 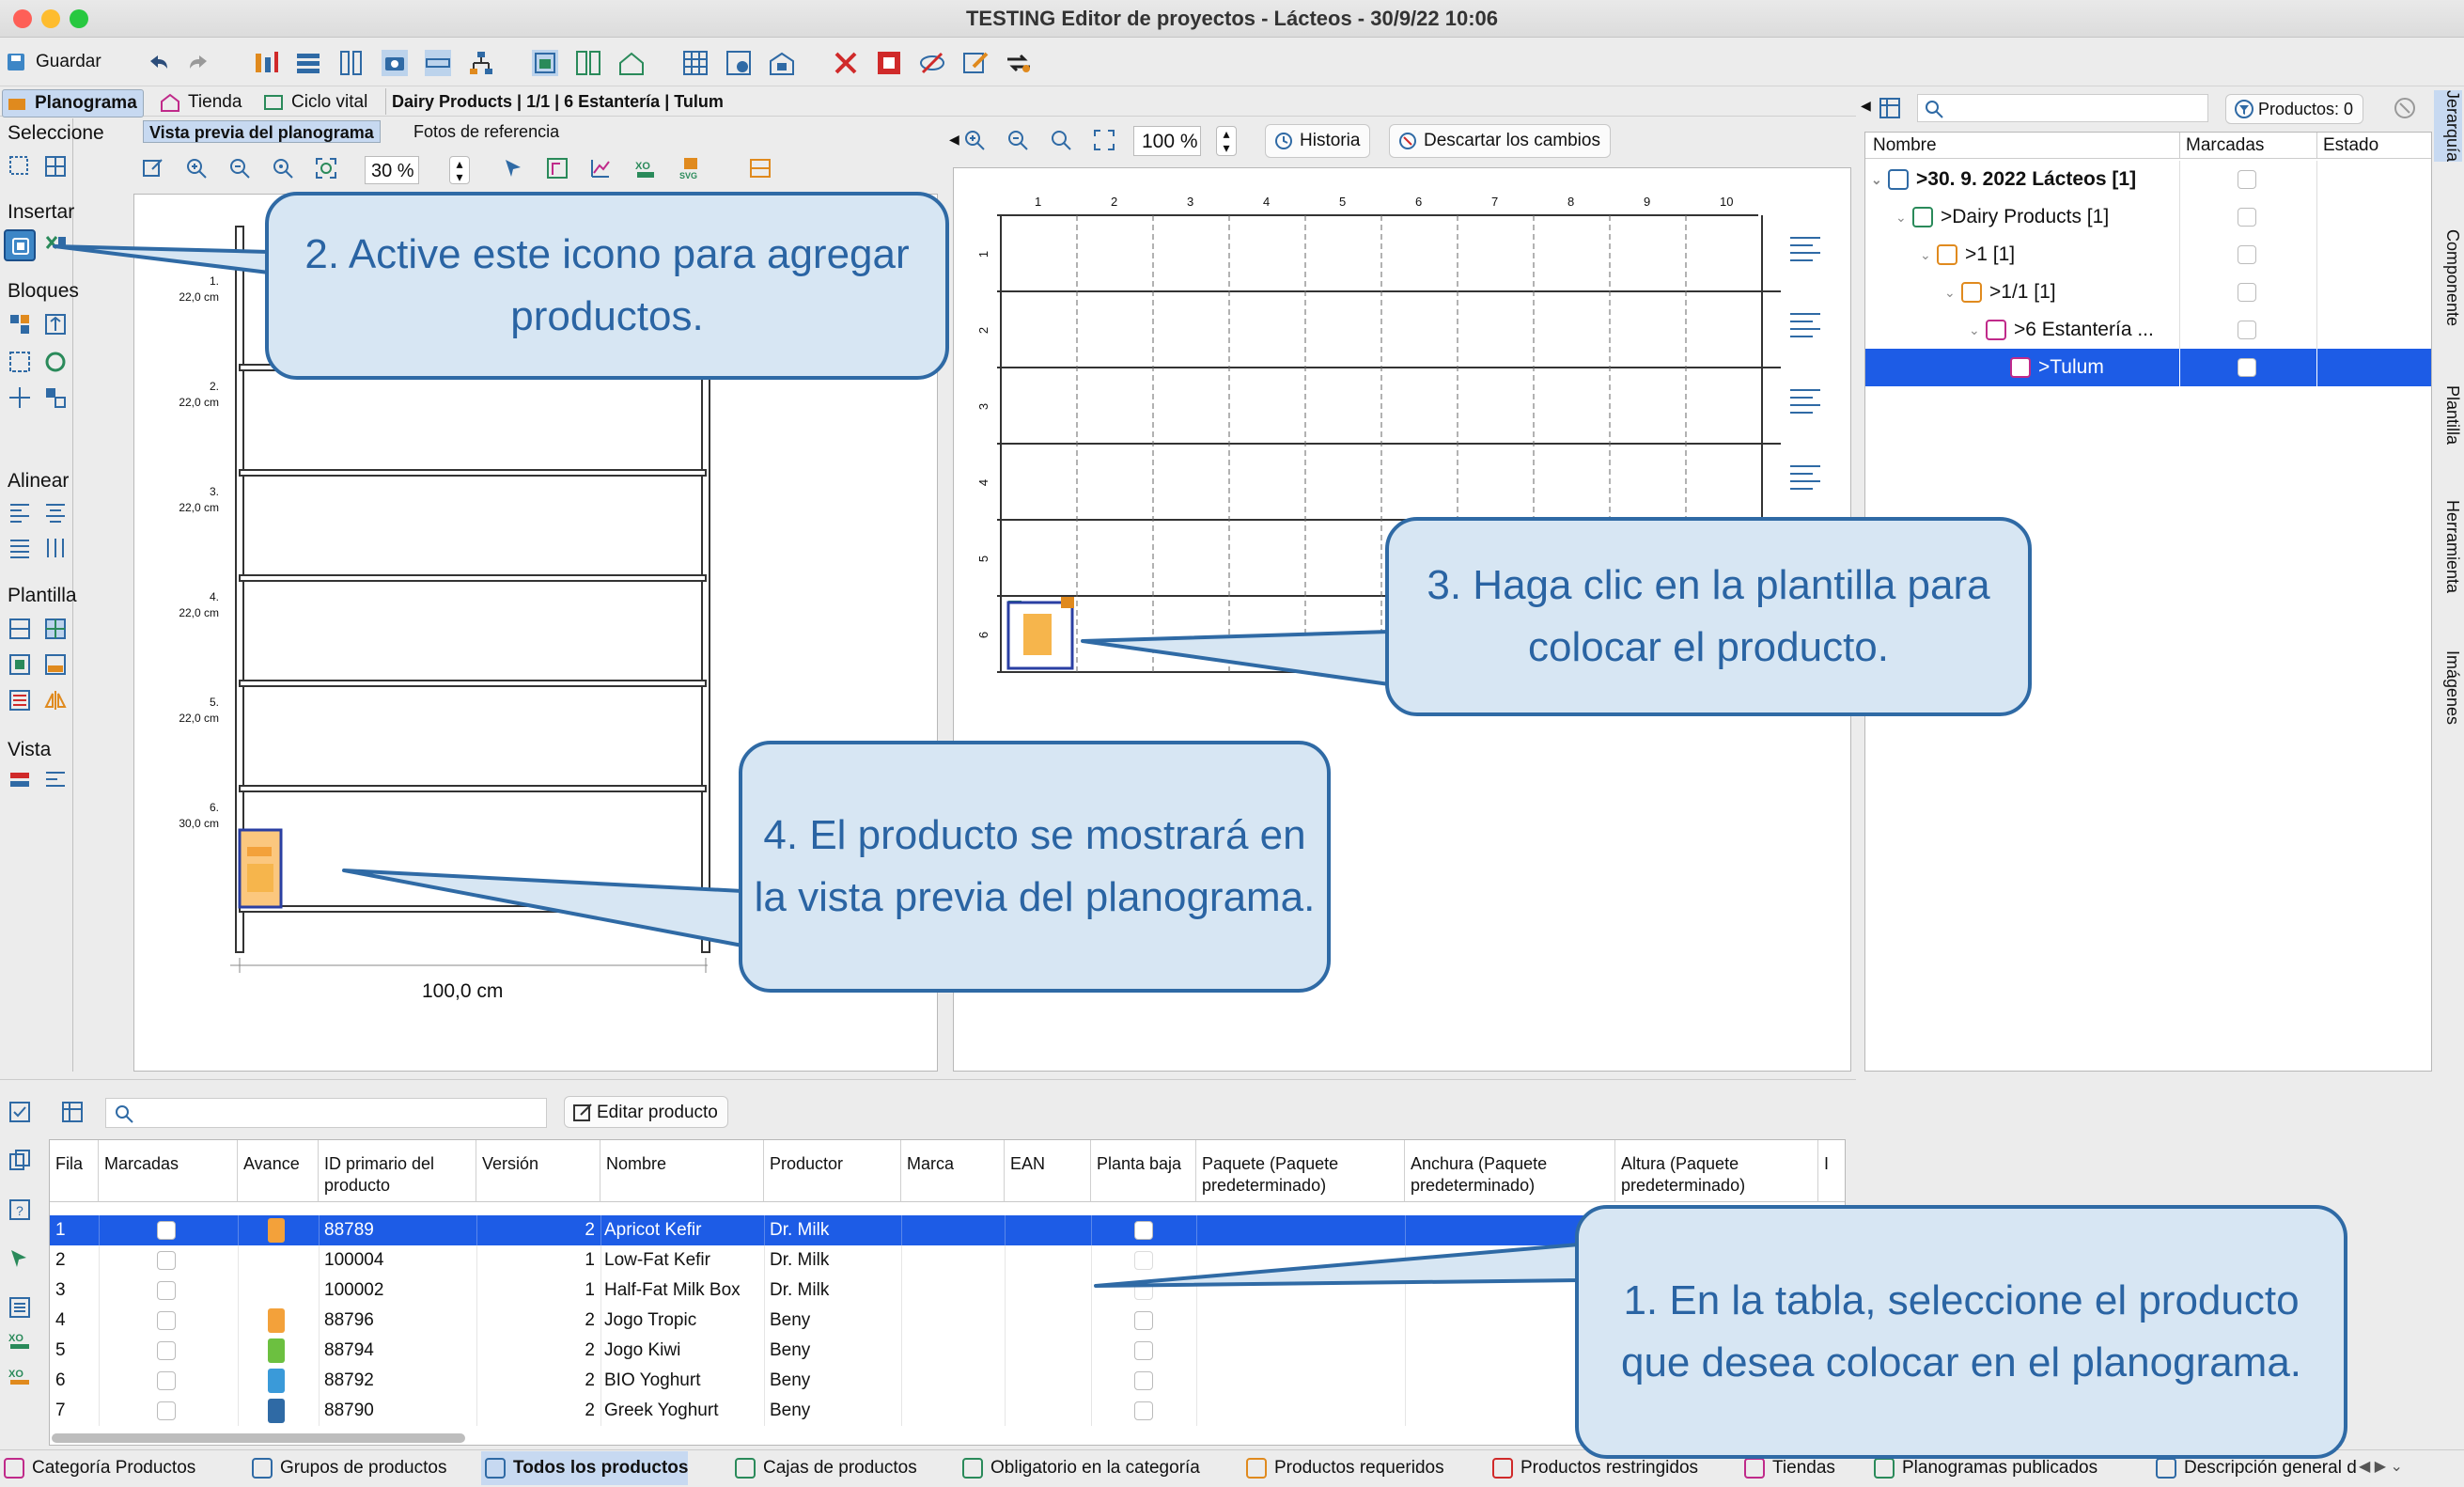 What do you see at coordinates (631, 63) in the screenshot?
I see `store-icon` at bounding box center [631, 63].